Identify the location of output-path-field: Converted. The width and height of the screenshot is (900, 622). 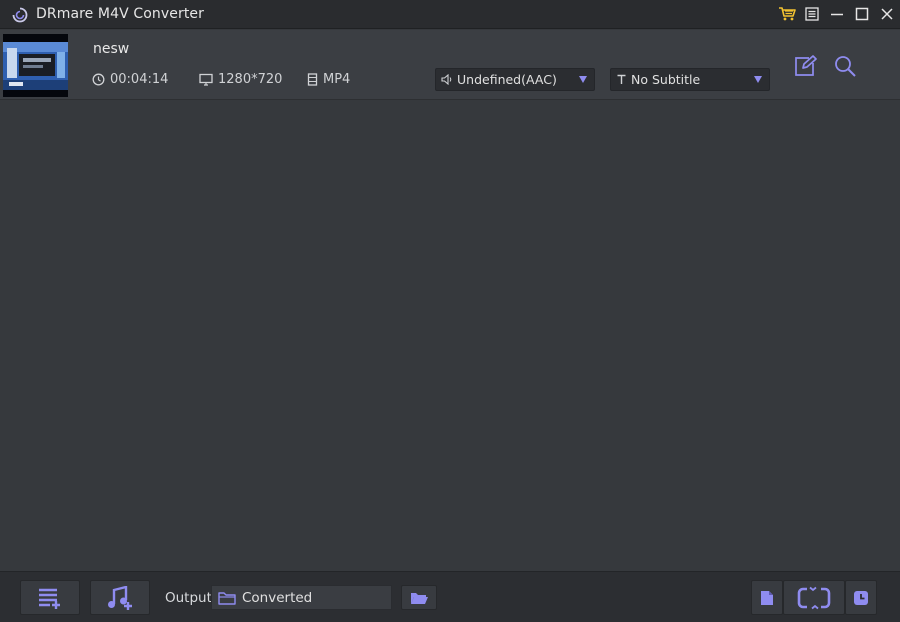
(301, 597).